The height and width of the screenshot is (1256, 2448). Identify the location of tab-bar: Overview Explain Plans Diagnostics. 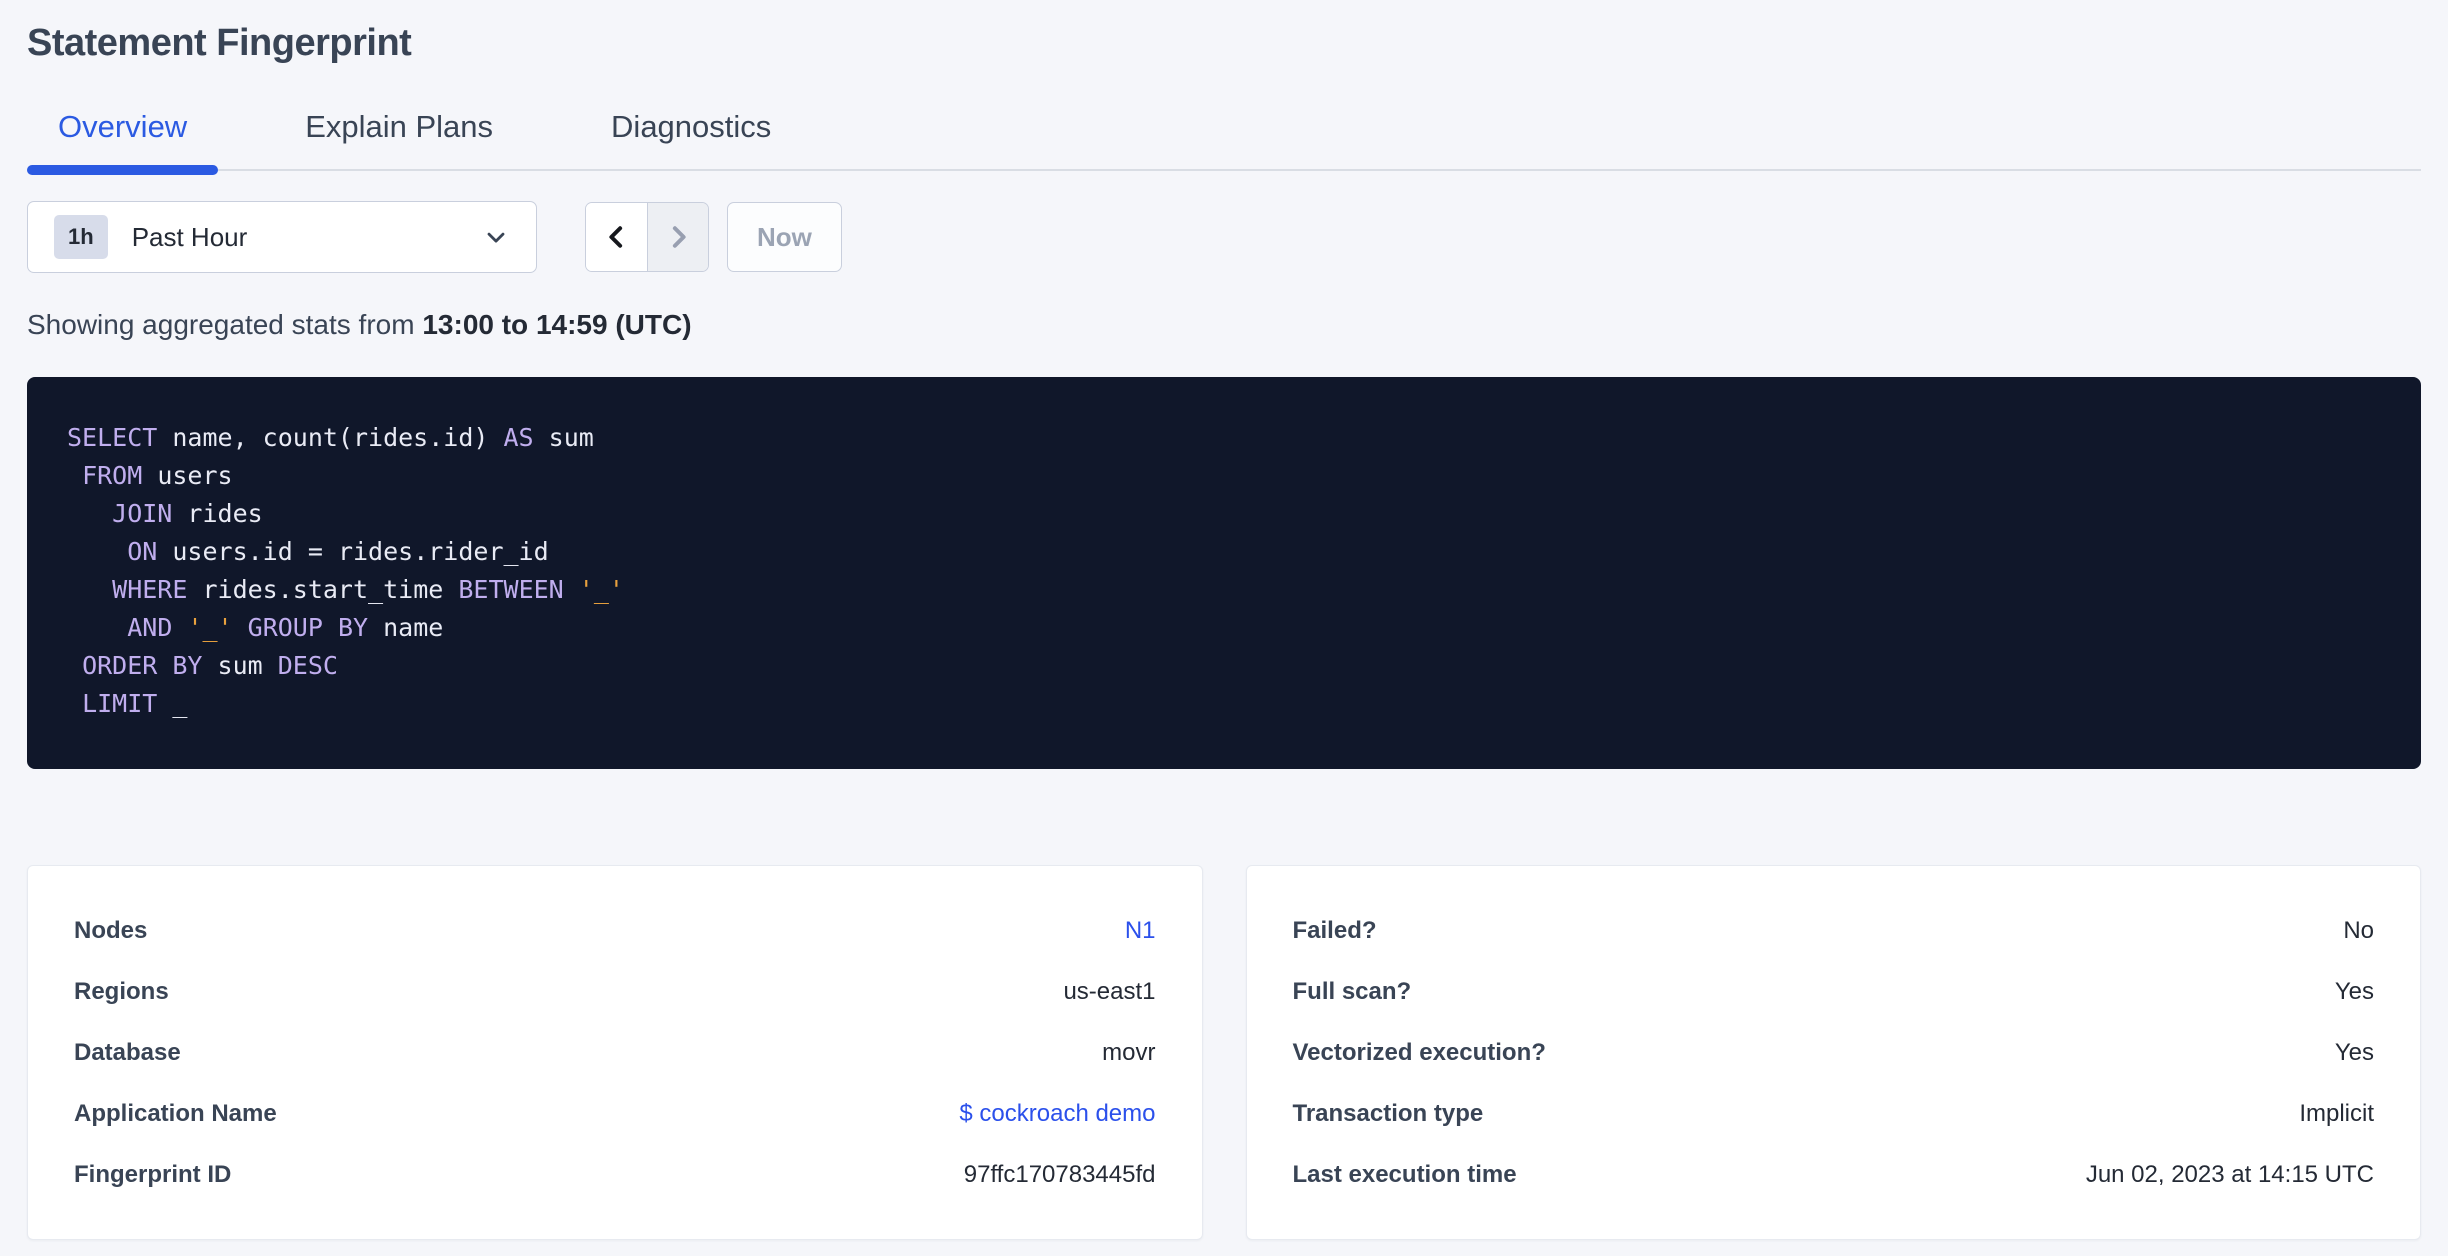
(1224, 142).